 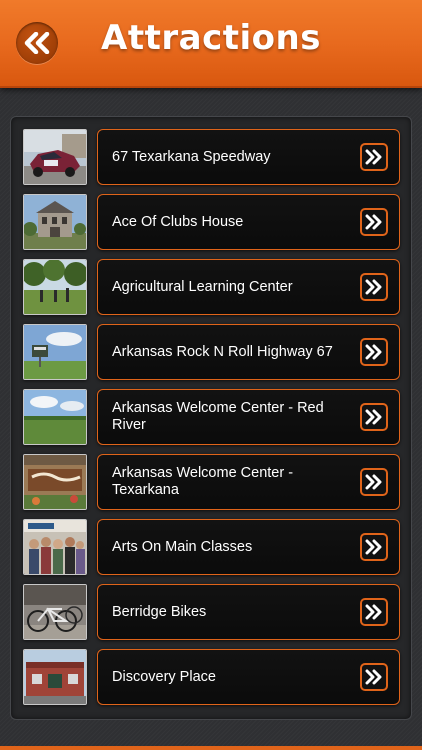 I want to click on item-label: Arkansas Welcome Center - Texarkana, so click(x=203, y=481).